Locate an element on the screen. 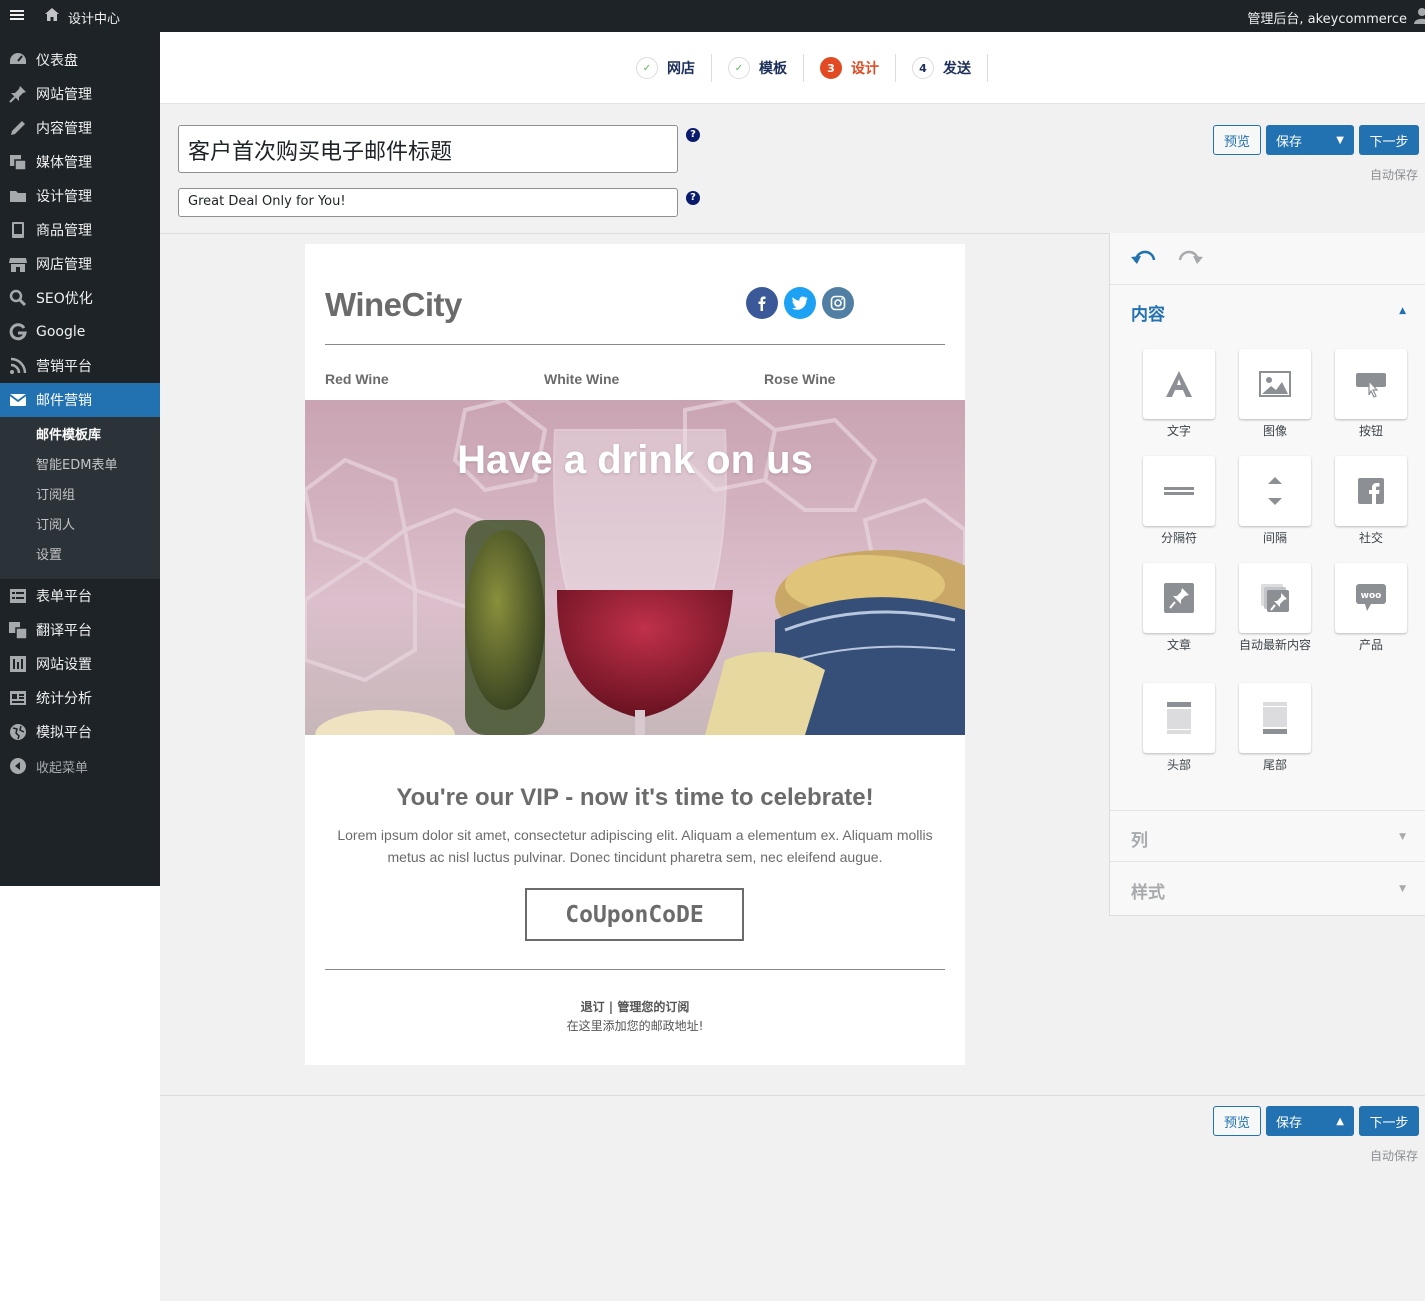 The width and height of the screenshot is (1425, 1301). nav-label: 网站管理 is located at coordinates (64, 95).